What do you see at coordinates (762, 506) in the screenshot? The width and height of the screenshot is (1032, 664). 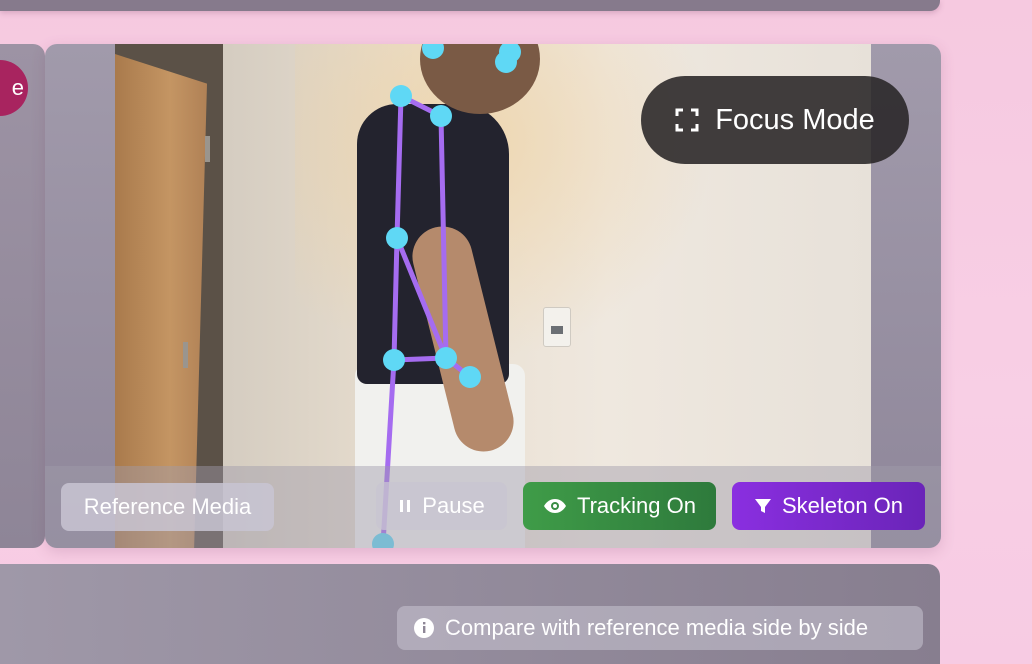 I see `filter-icon` at bounding box center [762, 506].